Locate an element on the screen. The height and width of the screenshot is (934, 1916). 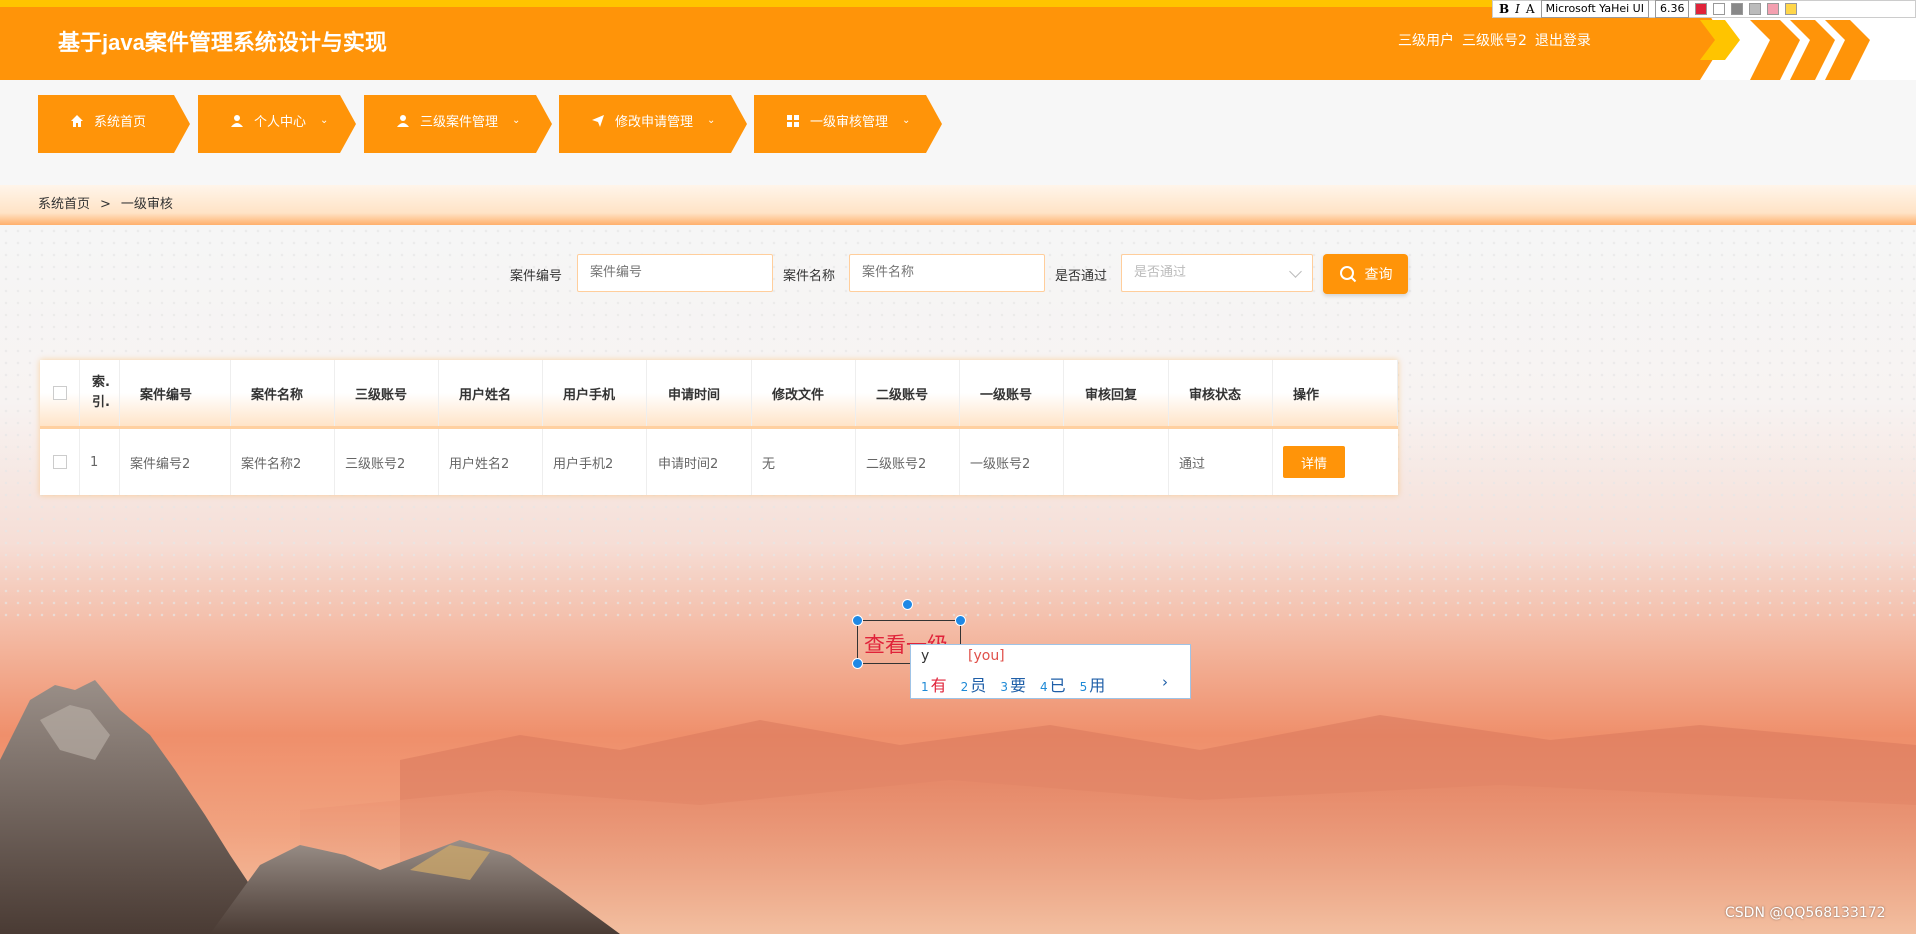
column-header-index: 索.引. is located at coordinates (100, 393).